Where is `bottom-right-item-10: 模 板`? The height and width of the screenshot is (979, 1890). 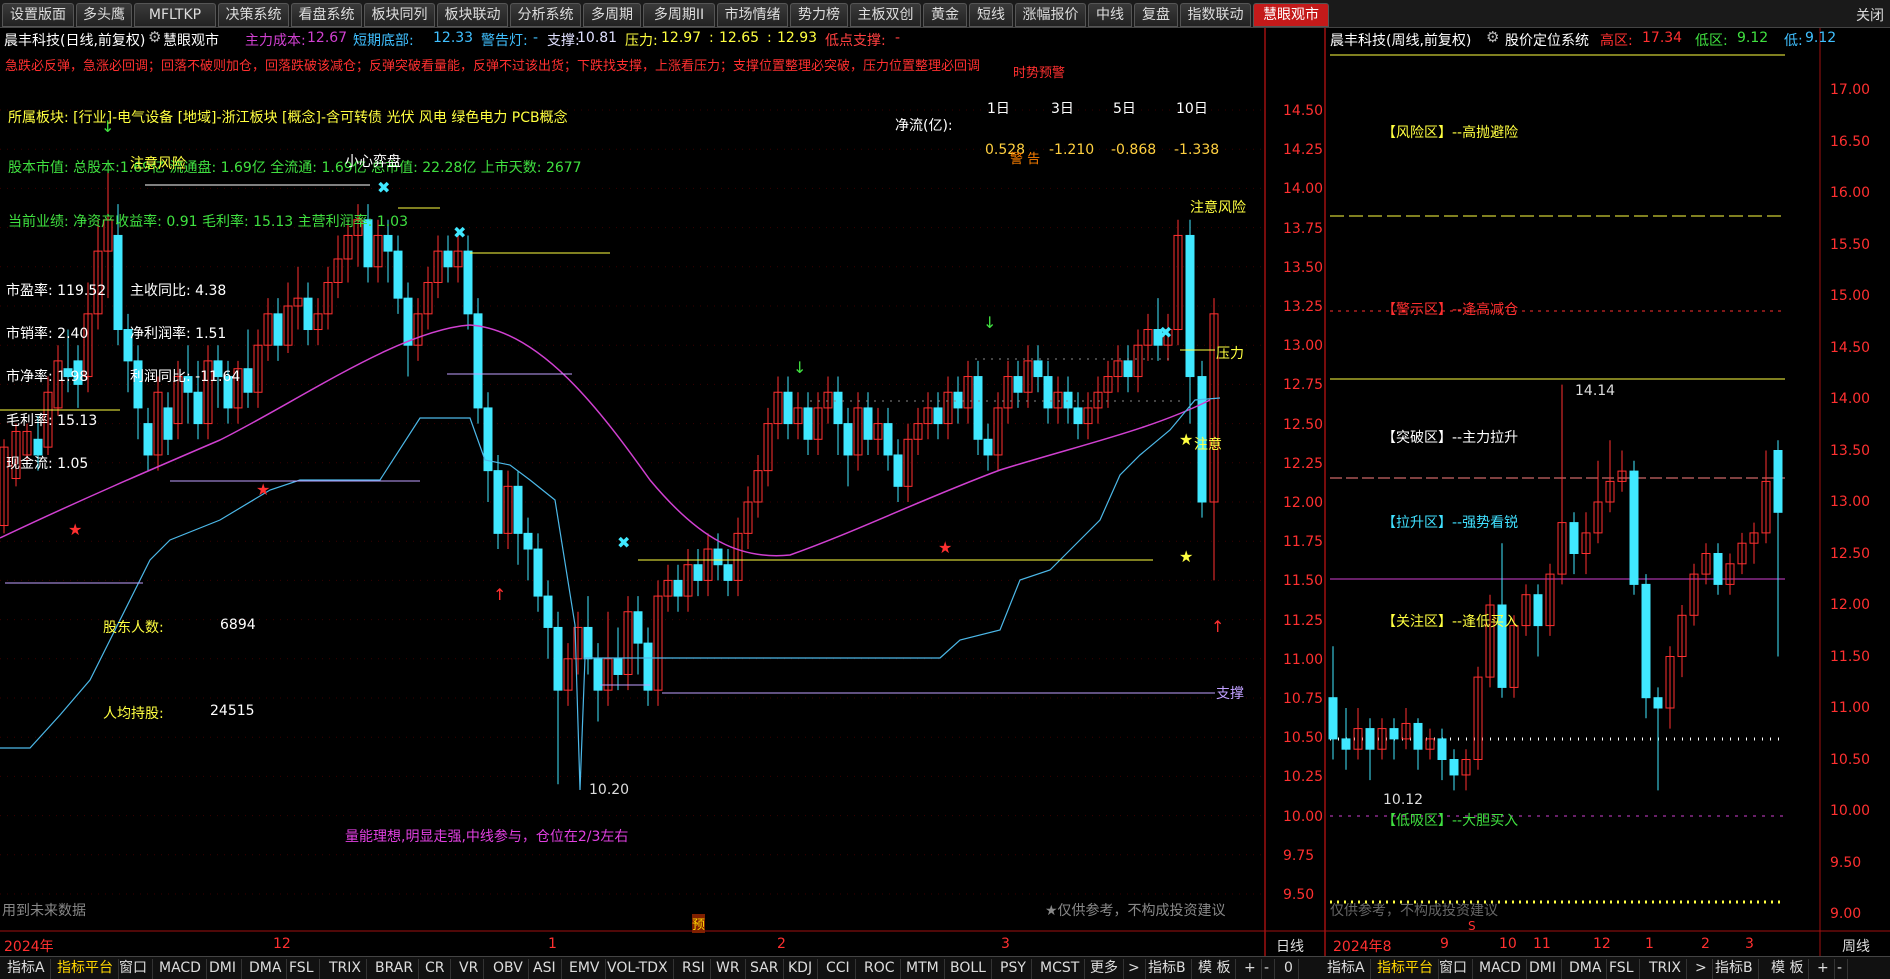
bottom-right-item-10: 模 板 is located at coordinates (1788, 969).